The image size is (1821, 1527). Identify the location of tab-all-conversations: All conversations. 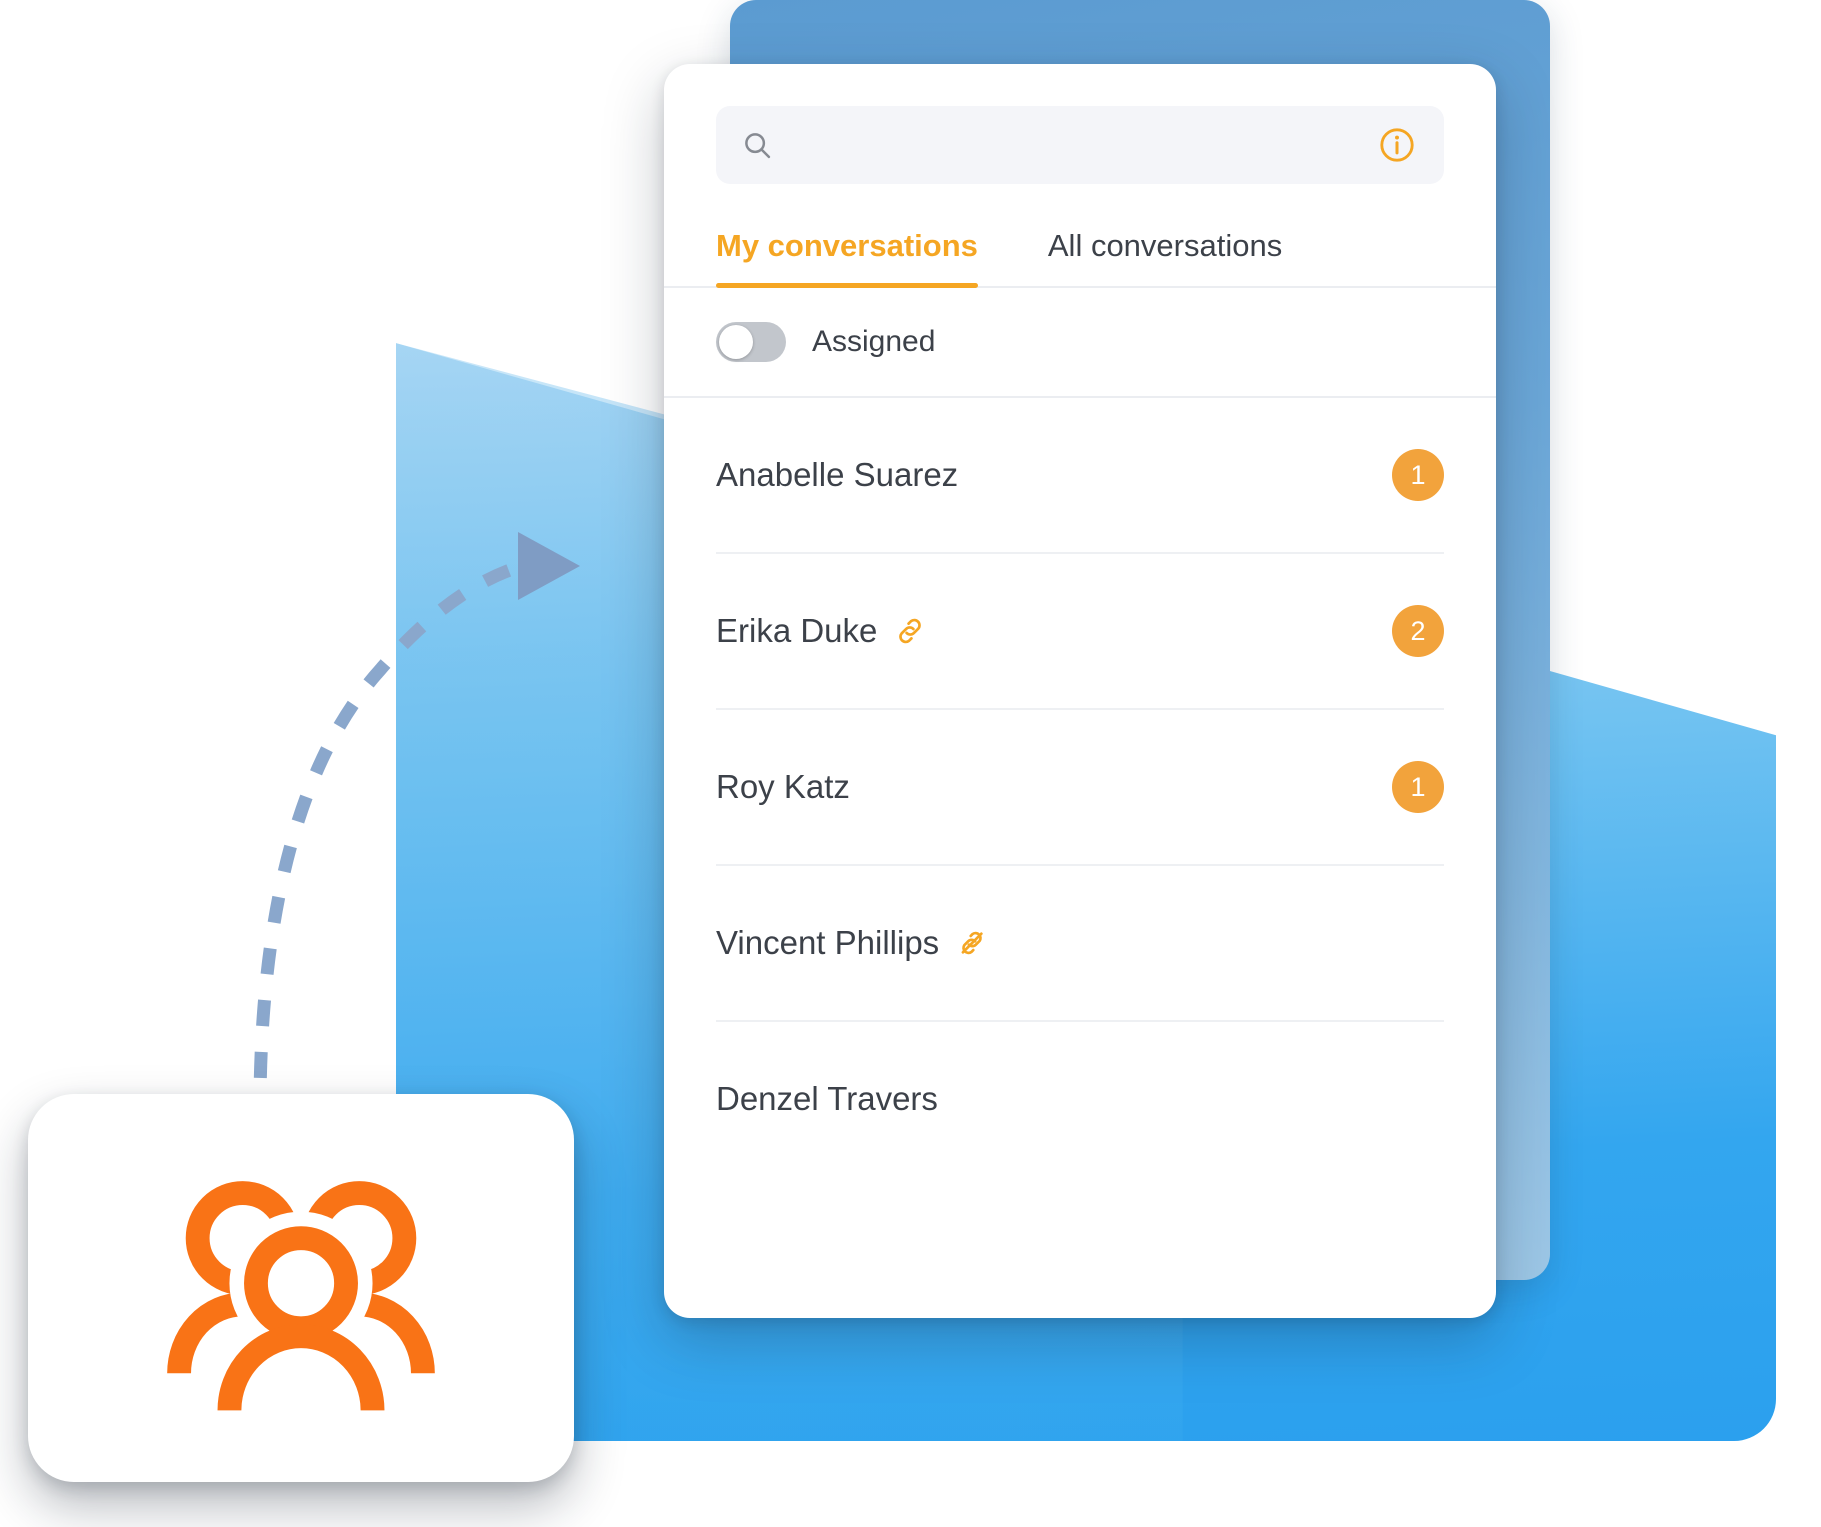
(1165, 257).